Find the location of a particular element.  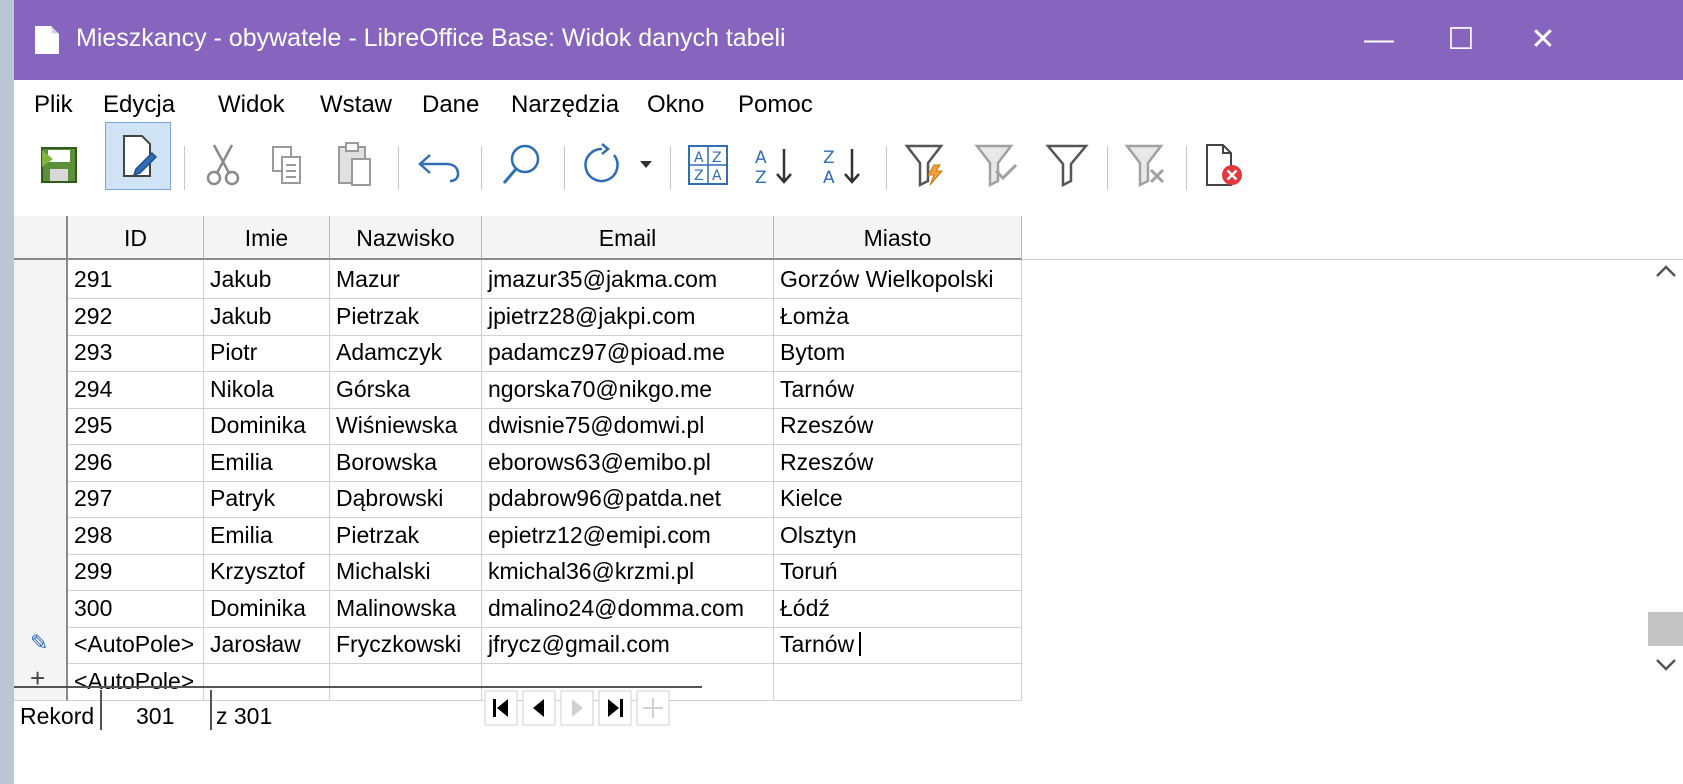

cell-id: 298 is located at coordinates (136, 535).